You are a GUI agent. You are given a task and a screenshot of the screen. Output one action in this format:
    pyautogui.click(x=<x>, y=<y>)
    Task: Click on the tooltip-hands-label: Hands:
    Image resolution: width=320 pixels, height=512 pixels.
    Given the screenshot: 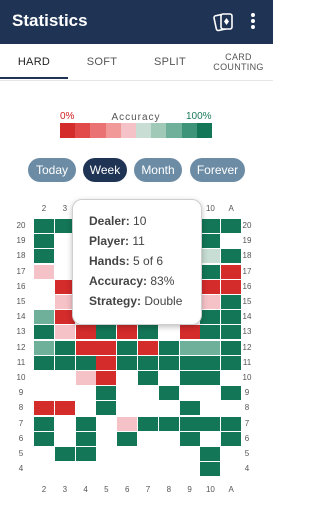 What is the action you would take?
    pyautogui.click(x=109, y=261)
    